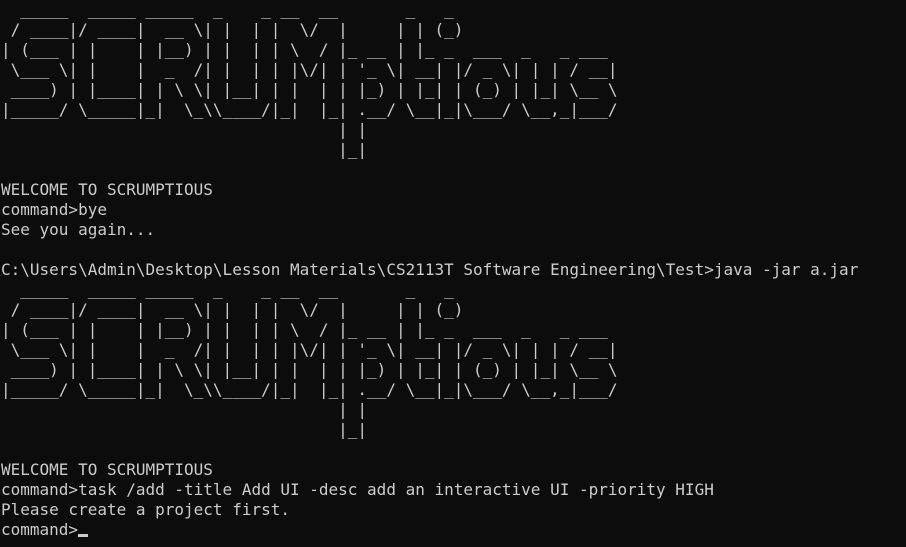  What do you see at coordinates (83, 535) in the screenshot?
I see `text-cursor` at bounding box center [83, 535].